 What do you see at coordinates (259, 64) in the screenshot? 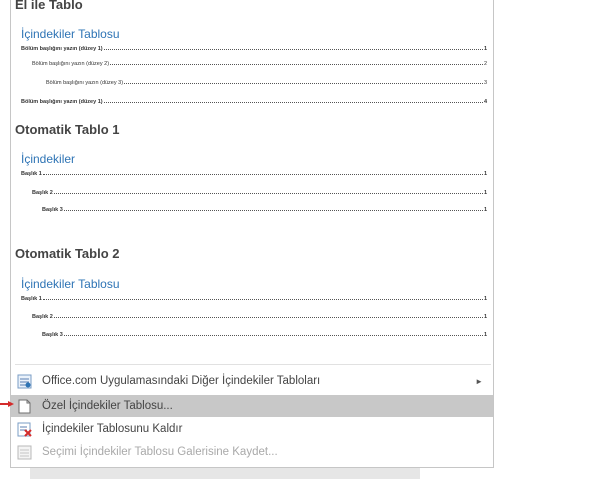
I see `toc-entry: Bölüm başlığını yazın (düzey 2) 2` at bounding box center [259, 64].